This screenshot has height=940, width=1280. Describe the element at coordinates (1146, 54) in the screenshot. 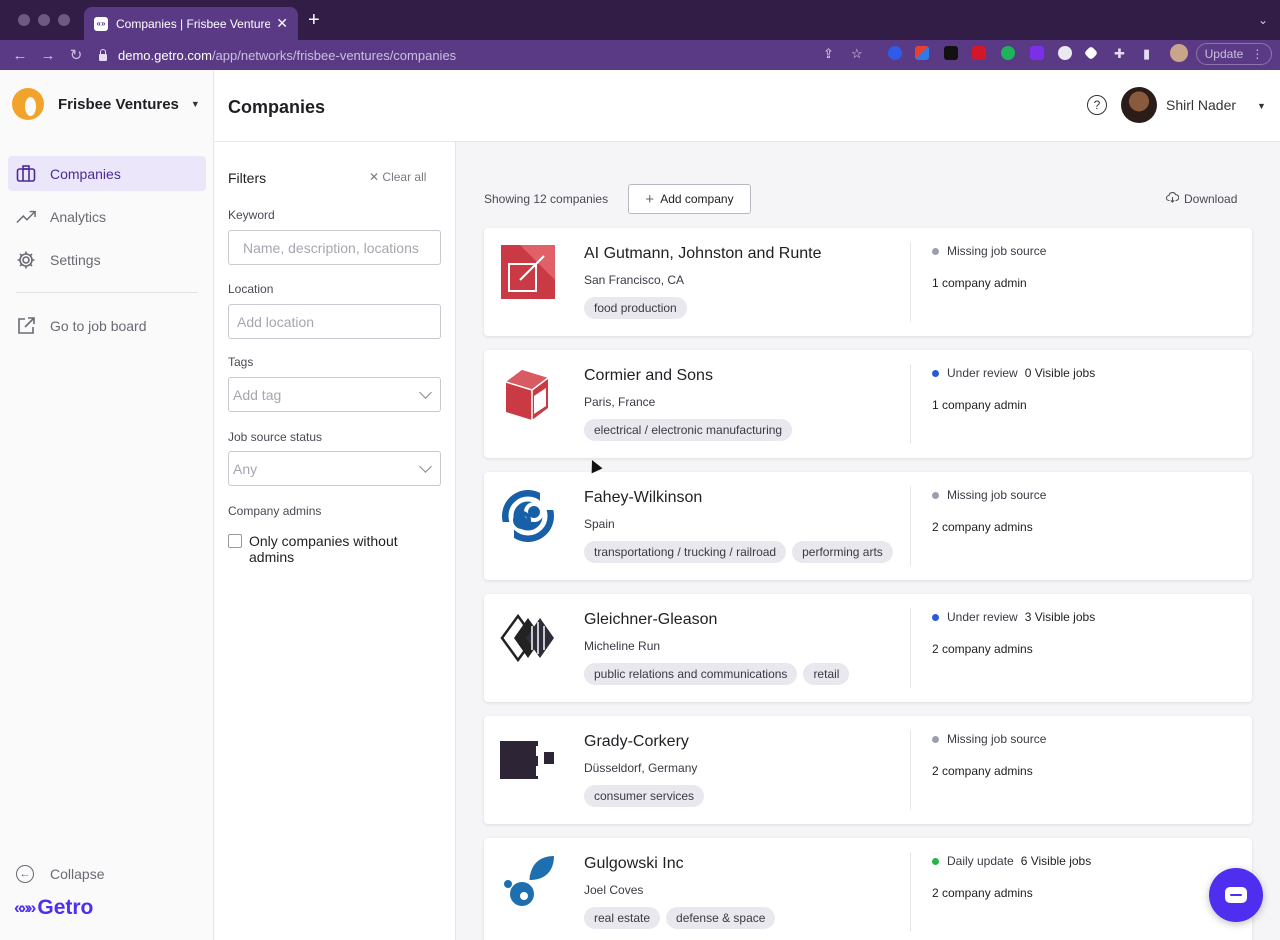

I see `side-panel-icon: ▮` at that location.